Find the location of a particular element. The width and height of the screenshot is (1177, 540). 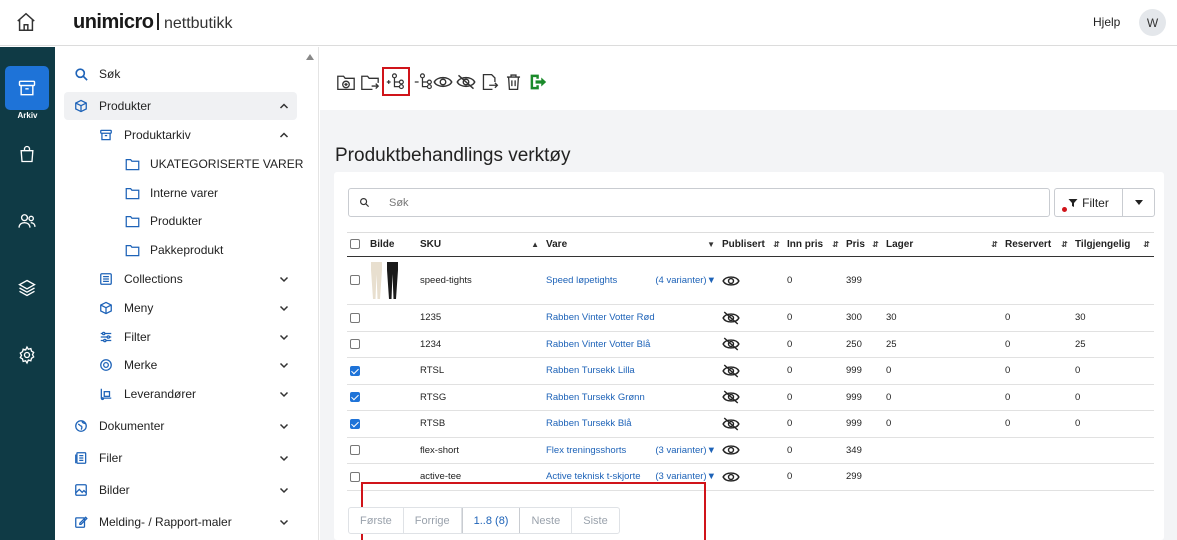

col-header-reserved: Reservert ⇵ is located at coordinates (1037, 244).